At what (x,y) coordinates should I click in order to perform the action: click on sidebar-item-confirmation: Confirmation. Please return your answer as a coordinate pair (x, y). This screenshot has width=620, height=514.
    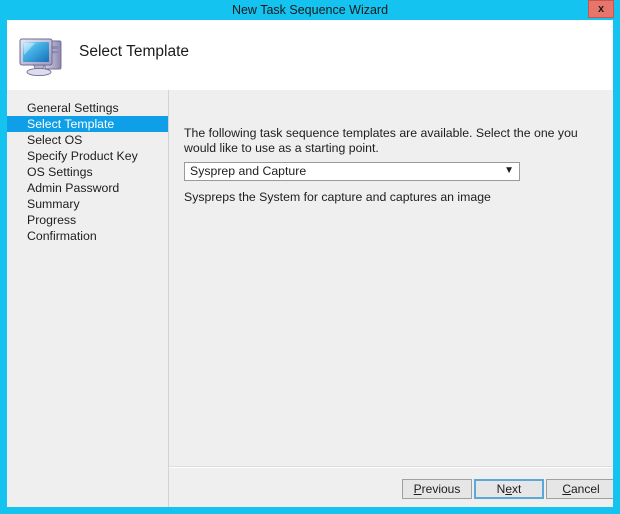
    Looking at the image, I should click on (87, 236).